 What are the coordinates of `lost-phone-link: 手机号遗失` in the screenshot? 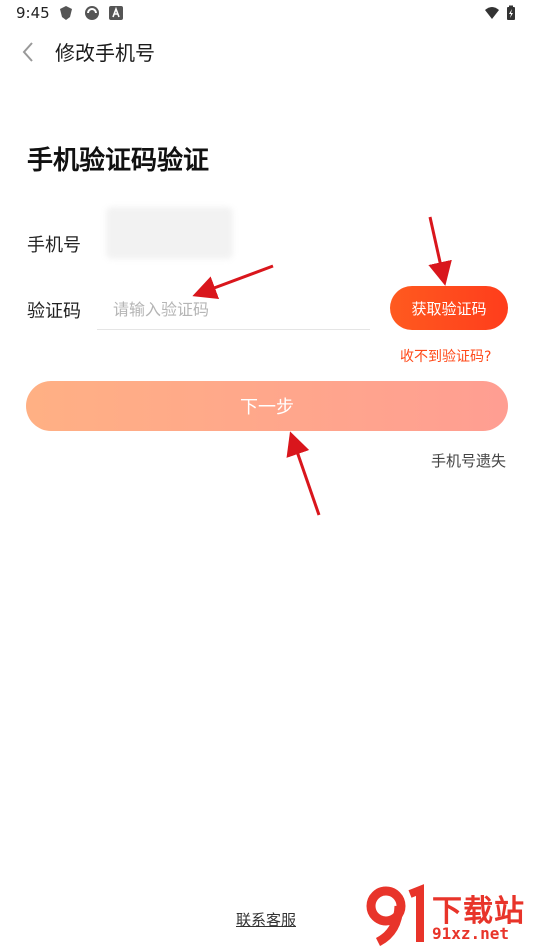 It's located at (468, 460).